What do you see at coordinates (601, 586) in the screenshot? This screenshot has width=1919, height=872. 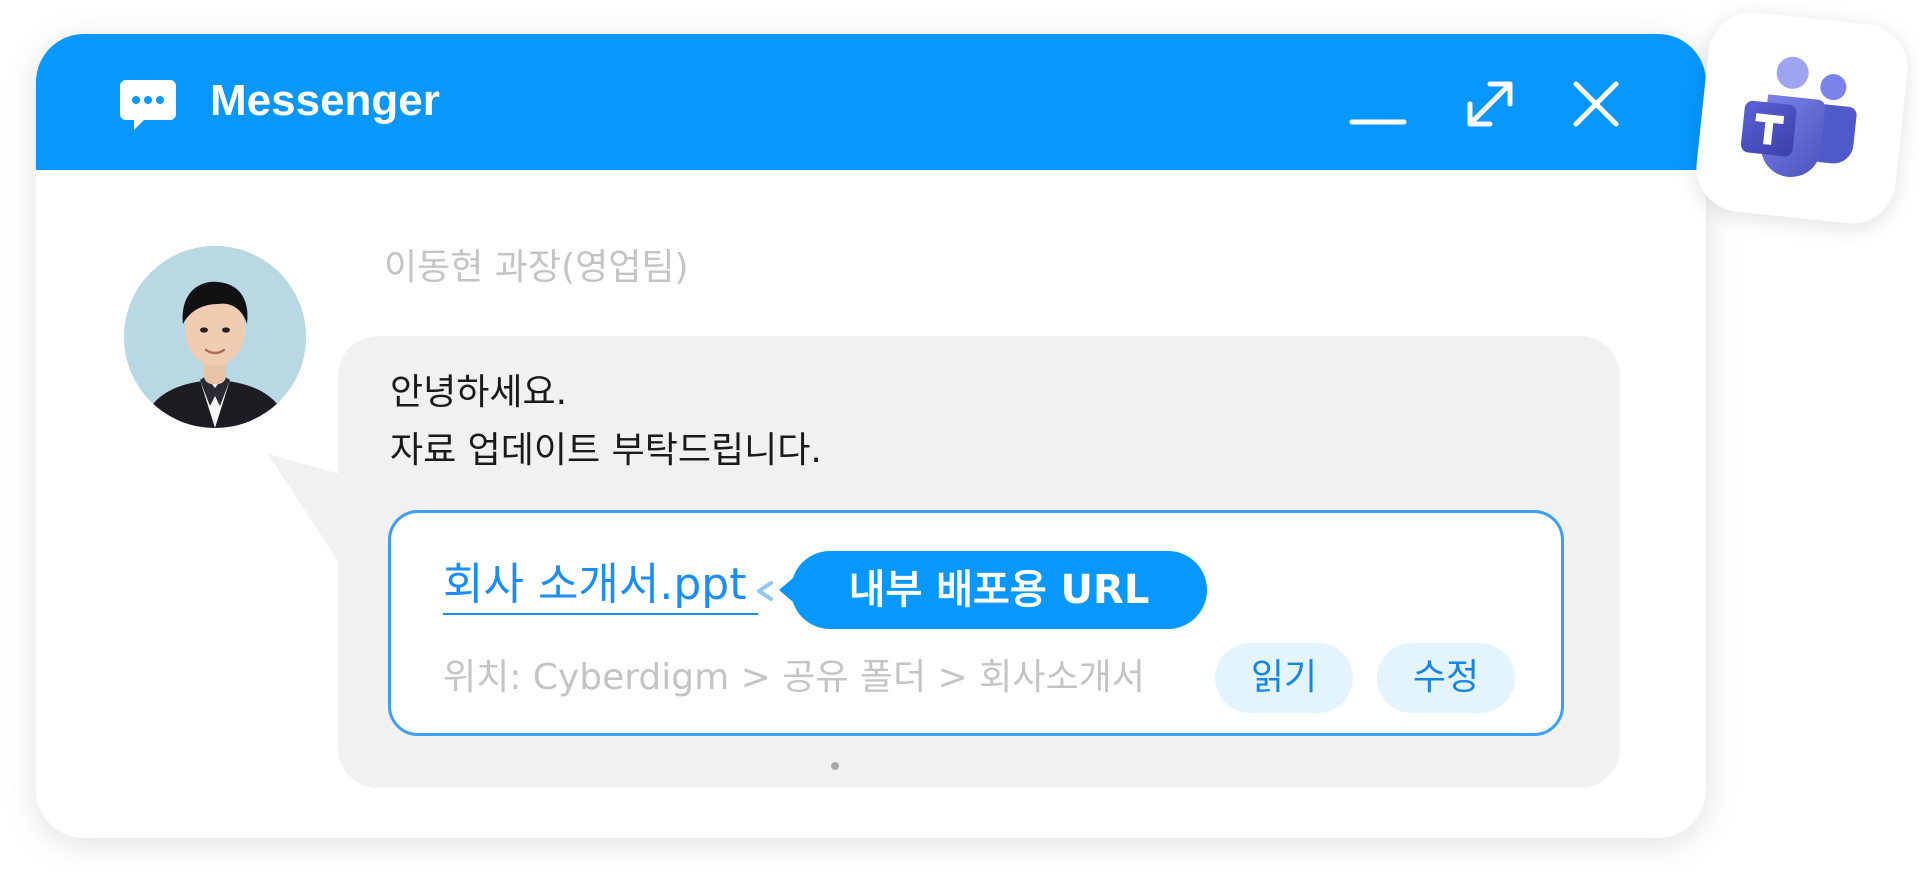 I see `file-link: 회사 소개서.ppt` at bounding box center [601, 586].